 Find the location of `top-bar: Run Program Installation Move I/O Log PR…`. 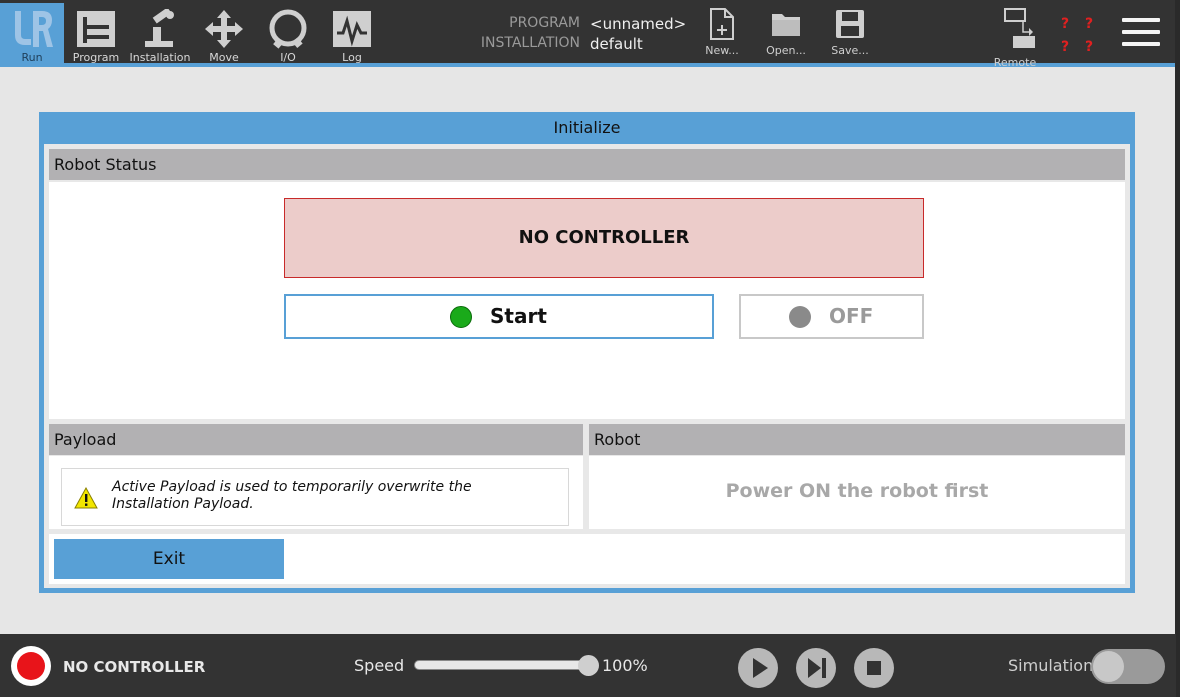

top-bar: Run Program Installation Move I/O Log PR… is located at coordinates (588, 34).